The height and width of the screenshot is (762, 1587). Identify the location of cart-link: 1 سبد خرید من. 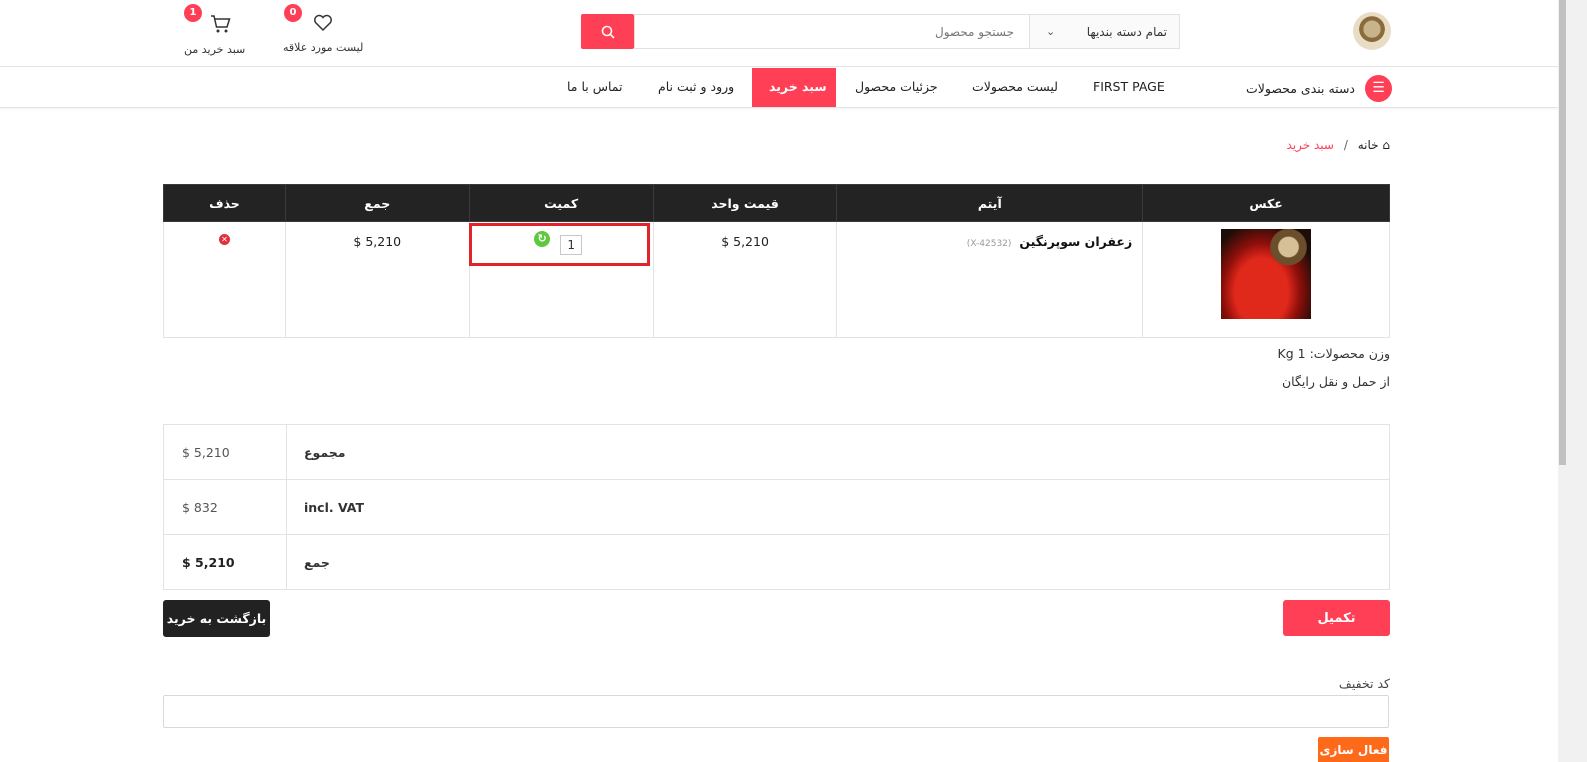
(215, 30).